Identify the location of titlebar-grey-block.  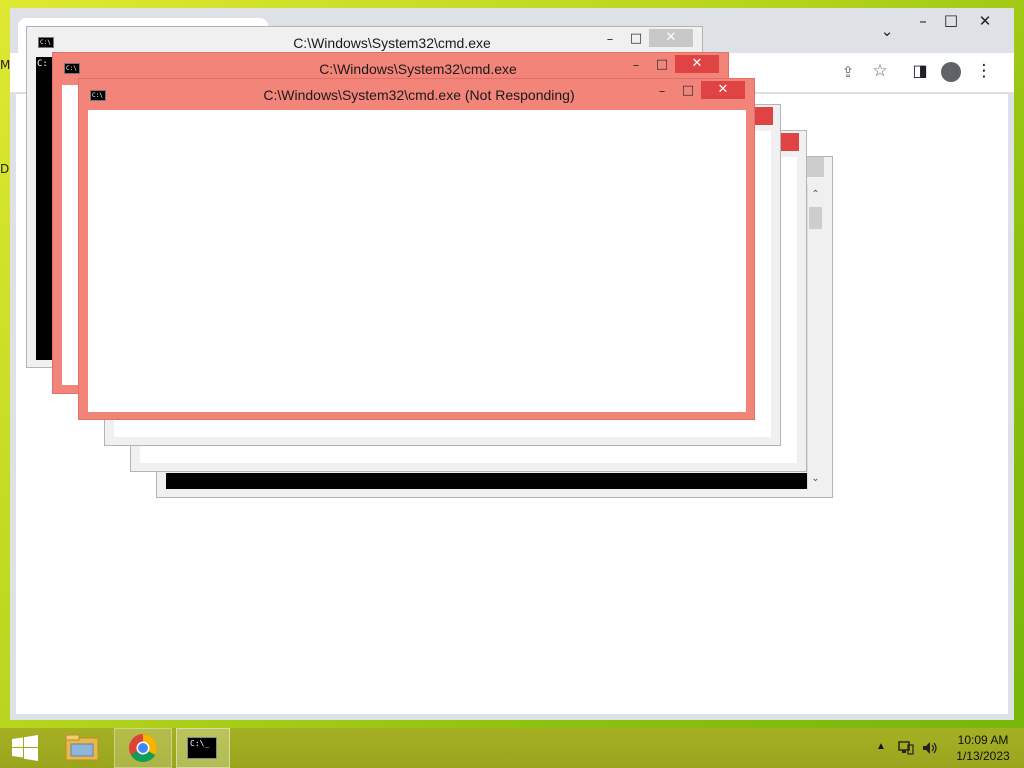
(815, 167).